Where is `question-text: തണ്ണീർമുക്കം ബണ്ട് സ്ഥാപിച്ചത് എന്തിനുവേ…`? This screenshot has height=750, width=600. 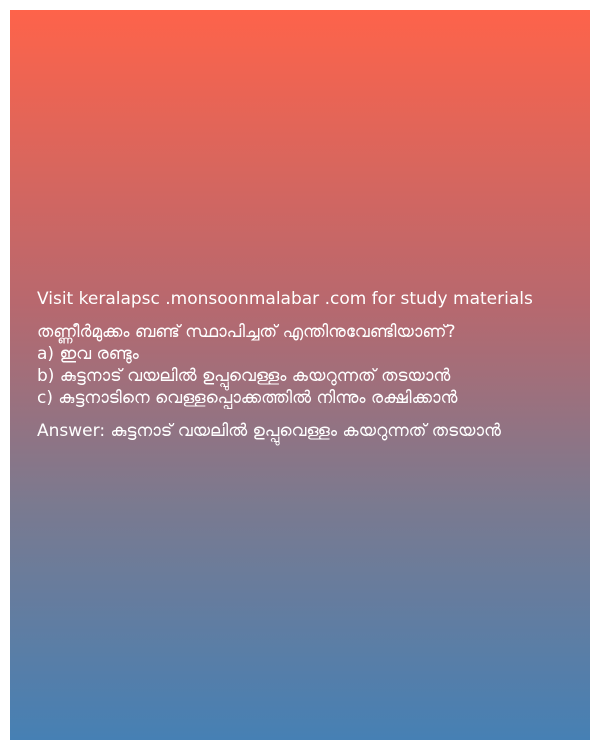 question-text: തണ്ണീർമുക്കം ബണ്ട് സ്ഥാപിച്ചത് എന്തിനുവേ… is located at coordinates (246, 332).